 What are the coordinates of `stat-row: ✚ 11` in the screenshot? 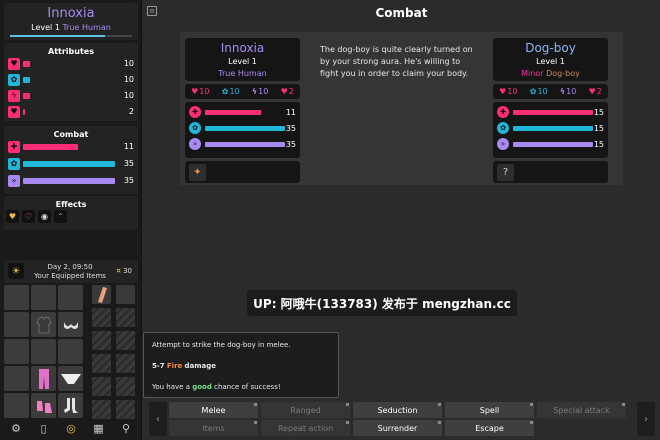 It's located at (71, 147).